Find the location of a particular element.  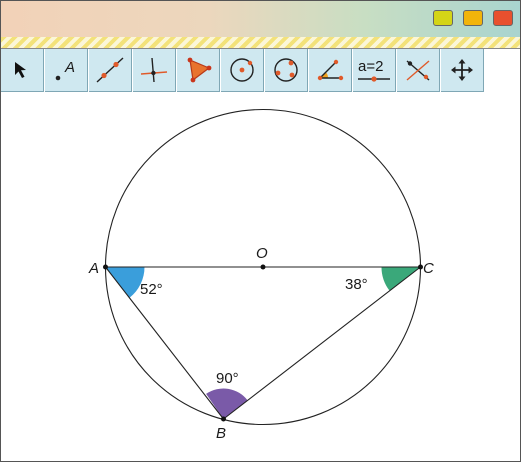

label-a: A is located at coordinates (93, 268).